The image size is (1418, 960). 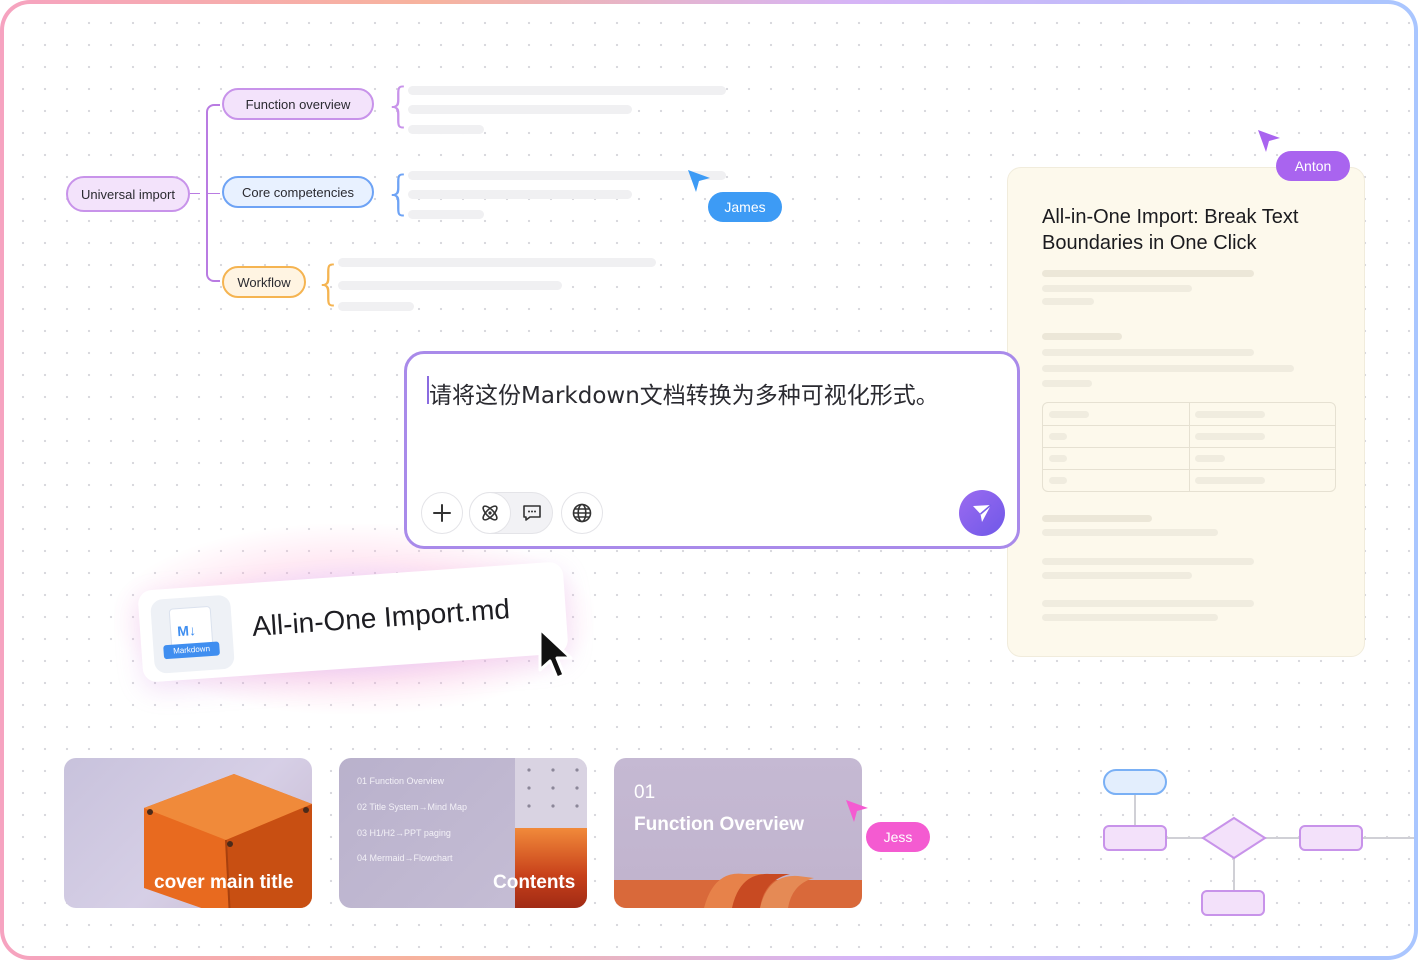 I want to click on file-name: All-in-One Import.md, so click(x=380, y=618).